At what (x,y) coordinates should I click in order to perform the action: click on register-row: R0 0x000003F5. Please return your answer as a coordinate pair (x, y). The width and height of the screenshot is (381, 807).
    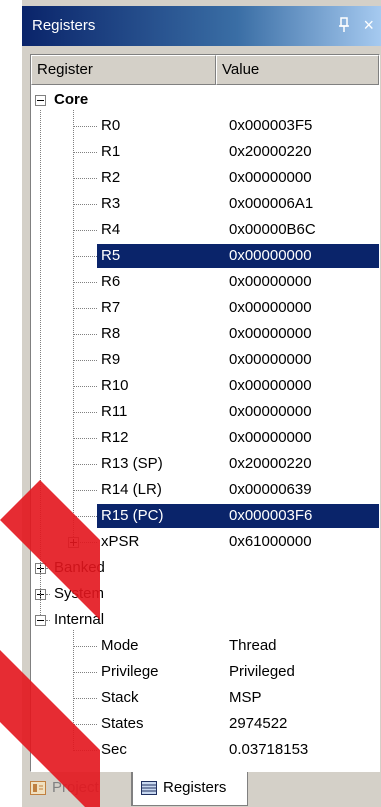
    Looking at the image, I should click on (205, 126).